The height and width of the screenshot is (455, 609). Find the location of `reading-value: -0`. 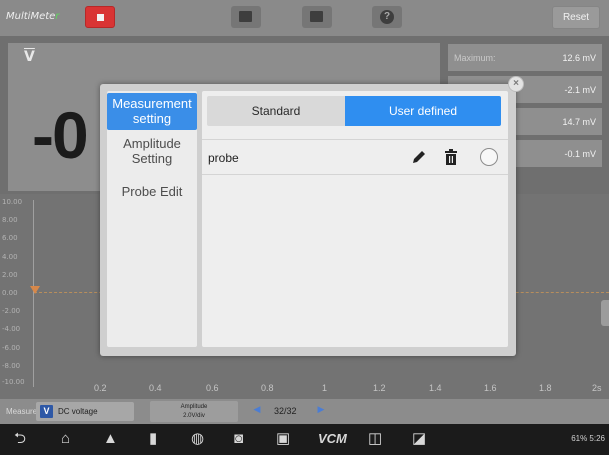

reading-value: -0 is located at coordinates (60, 135).